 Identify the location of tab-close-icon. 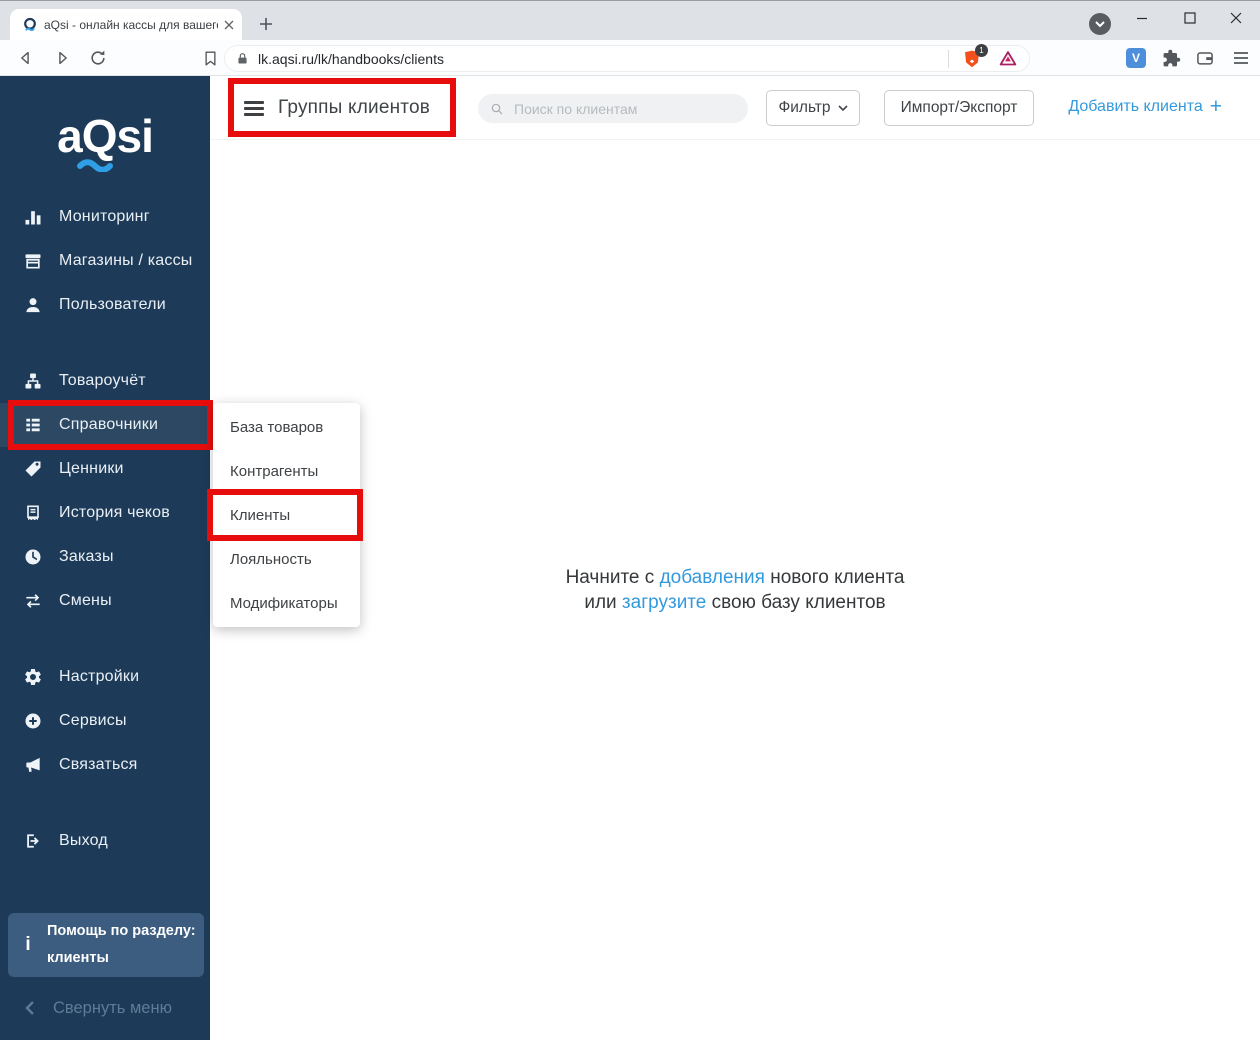
(229, 25).